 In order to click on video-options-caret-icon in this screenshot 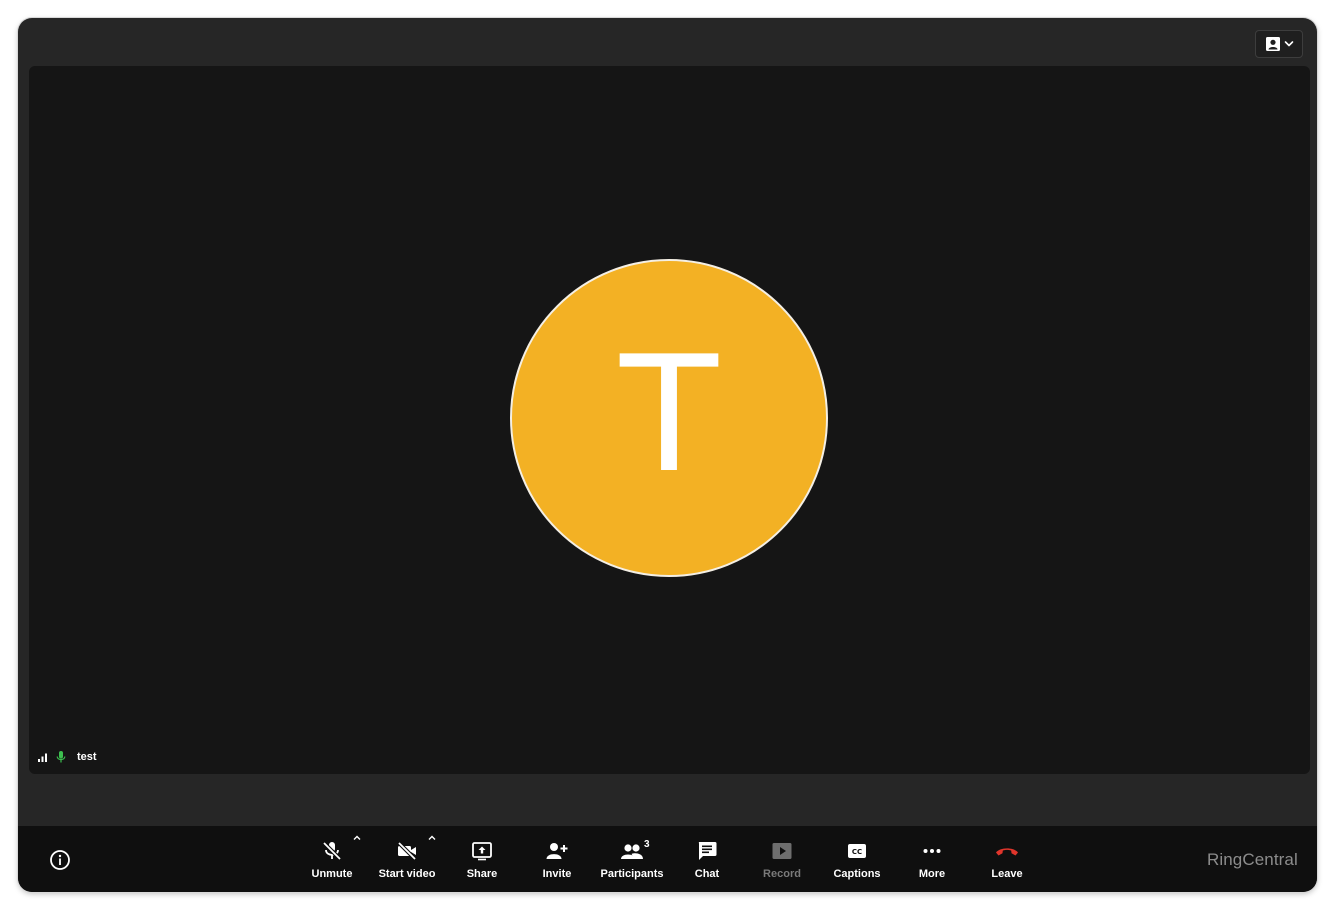, I will do `click(432, 838)`.